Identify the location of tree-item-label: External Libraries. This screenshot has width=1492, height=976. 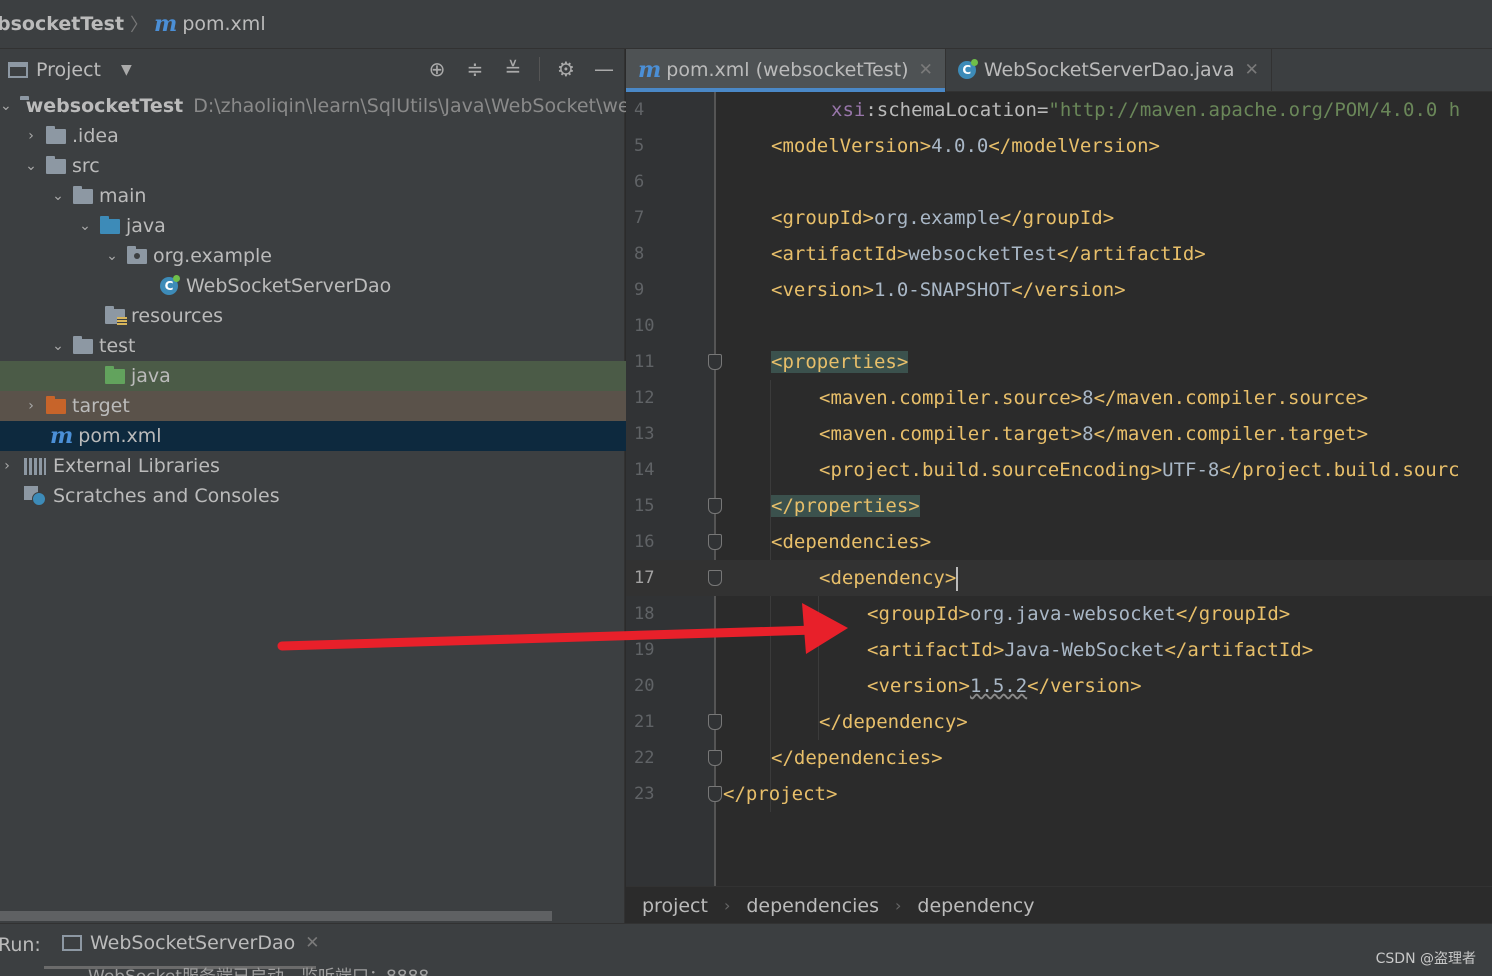
(136, 466).